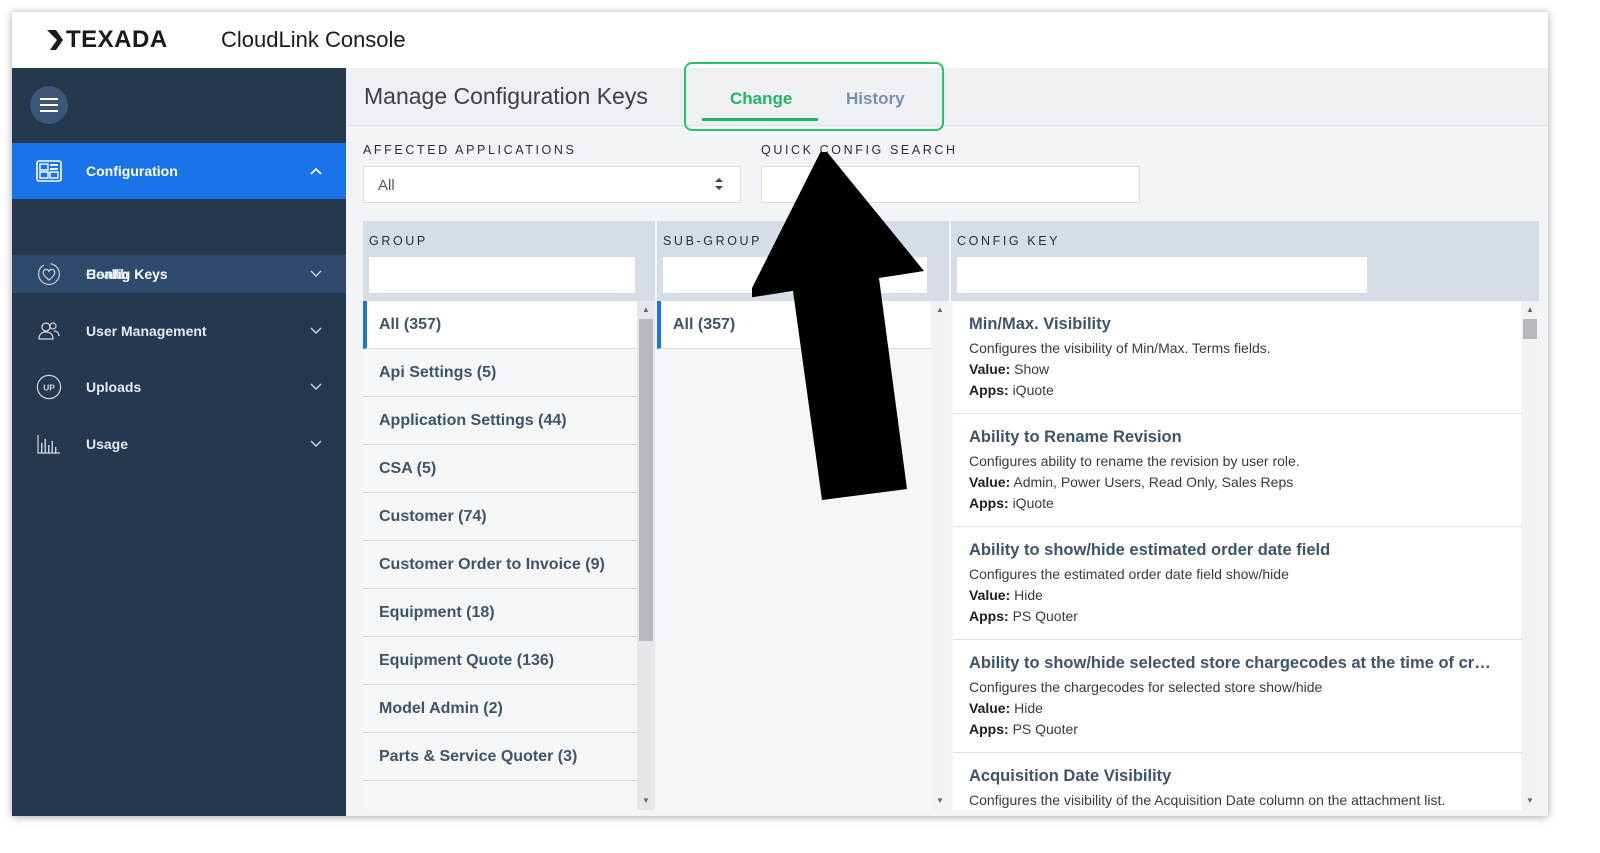 The image size is (1600, 853). I want to click on select-arrows-icon, so click(719, 184).